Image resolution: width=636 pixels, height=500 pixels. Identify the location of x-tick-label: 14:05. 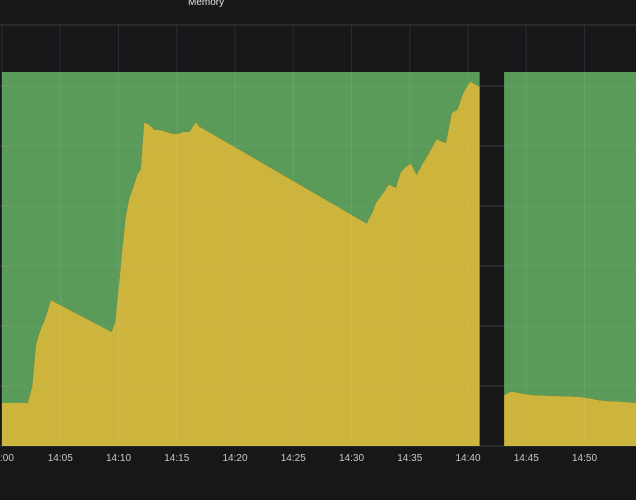
(60, 458).